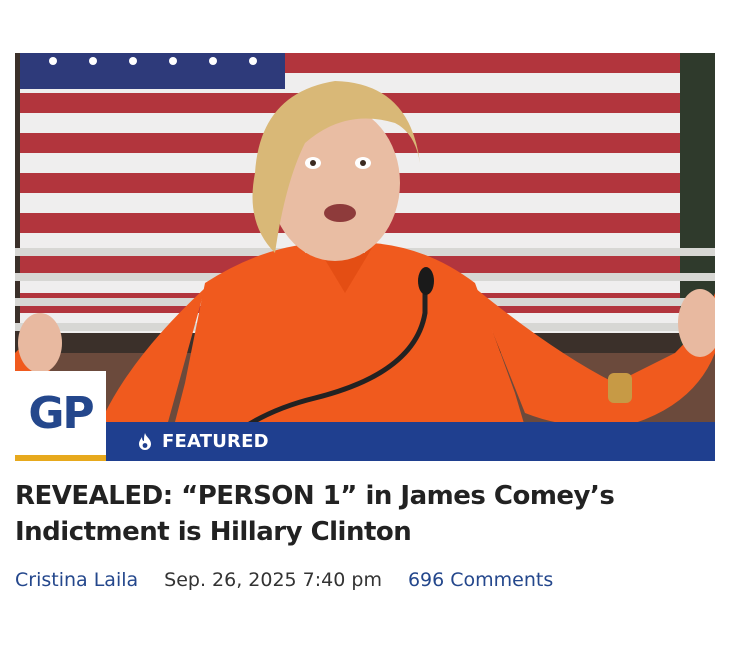 This screenshot has height=645, width=739. What do you see at coordinates (410, 441) in the screenshot?
I see `featured-badge: FEATURED` at bounding box center [410, 441].